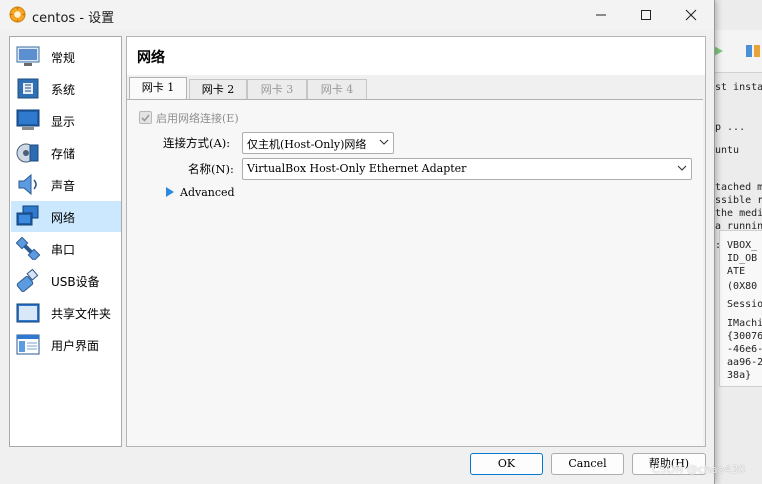 The image size is (762, 484). I want to click on sidebar-item-label: 串口, so click(63, 250).